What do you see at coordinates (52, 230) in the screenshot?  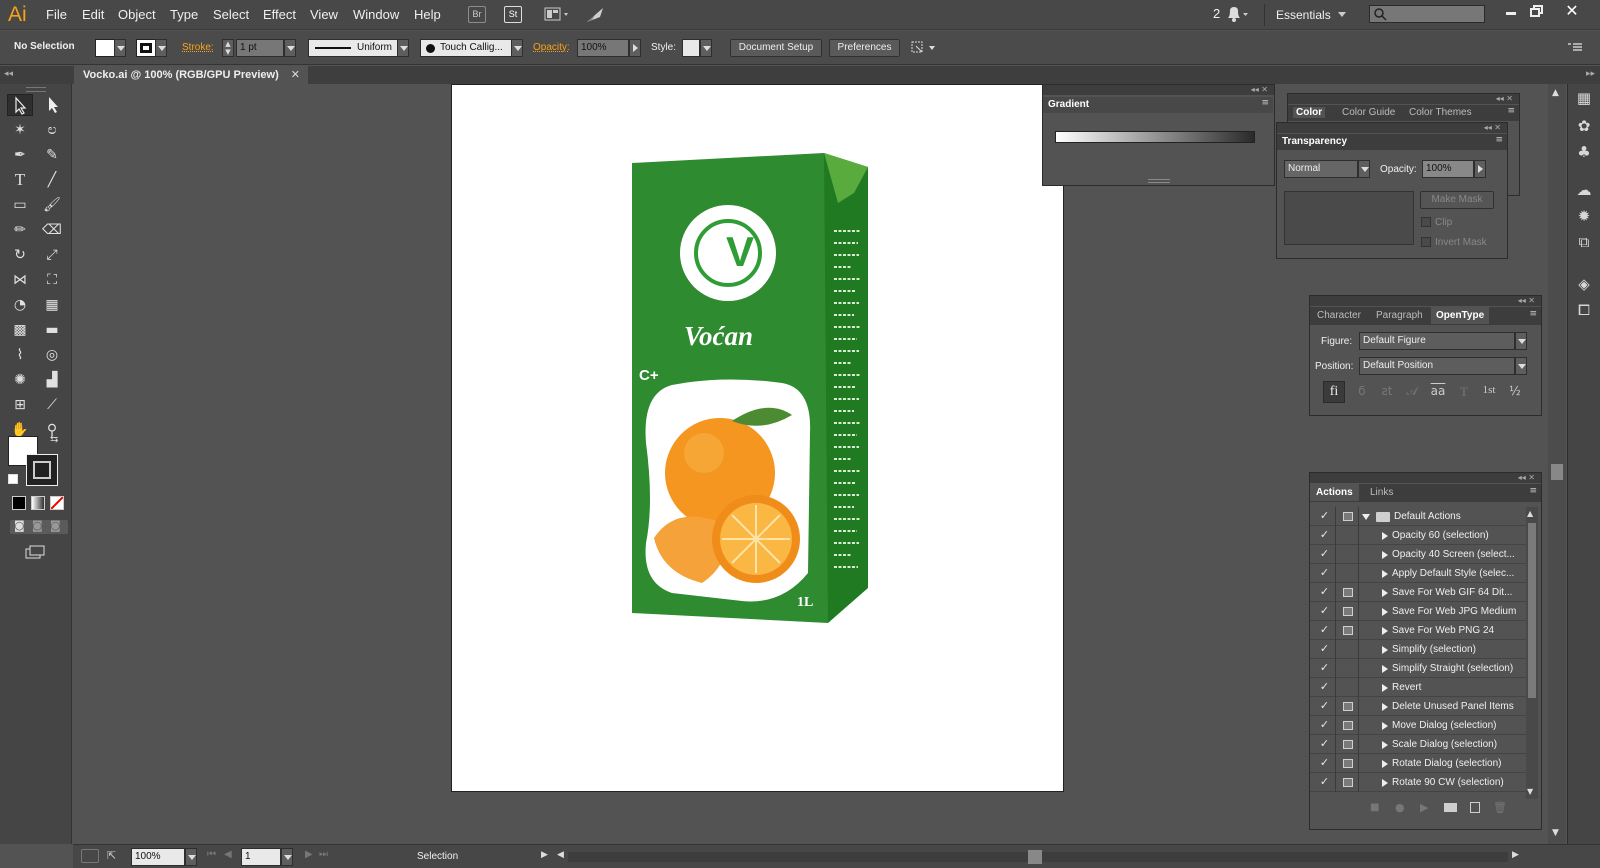 I see `eraser-tool-icon: ⌫` at bounding box center [52, 230].